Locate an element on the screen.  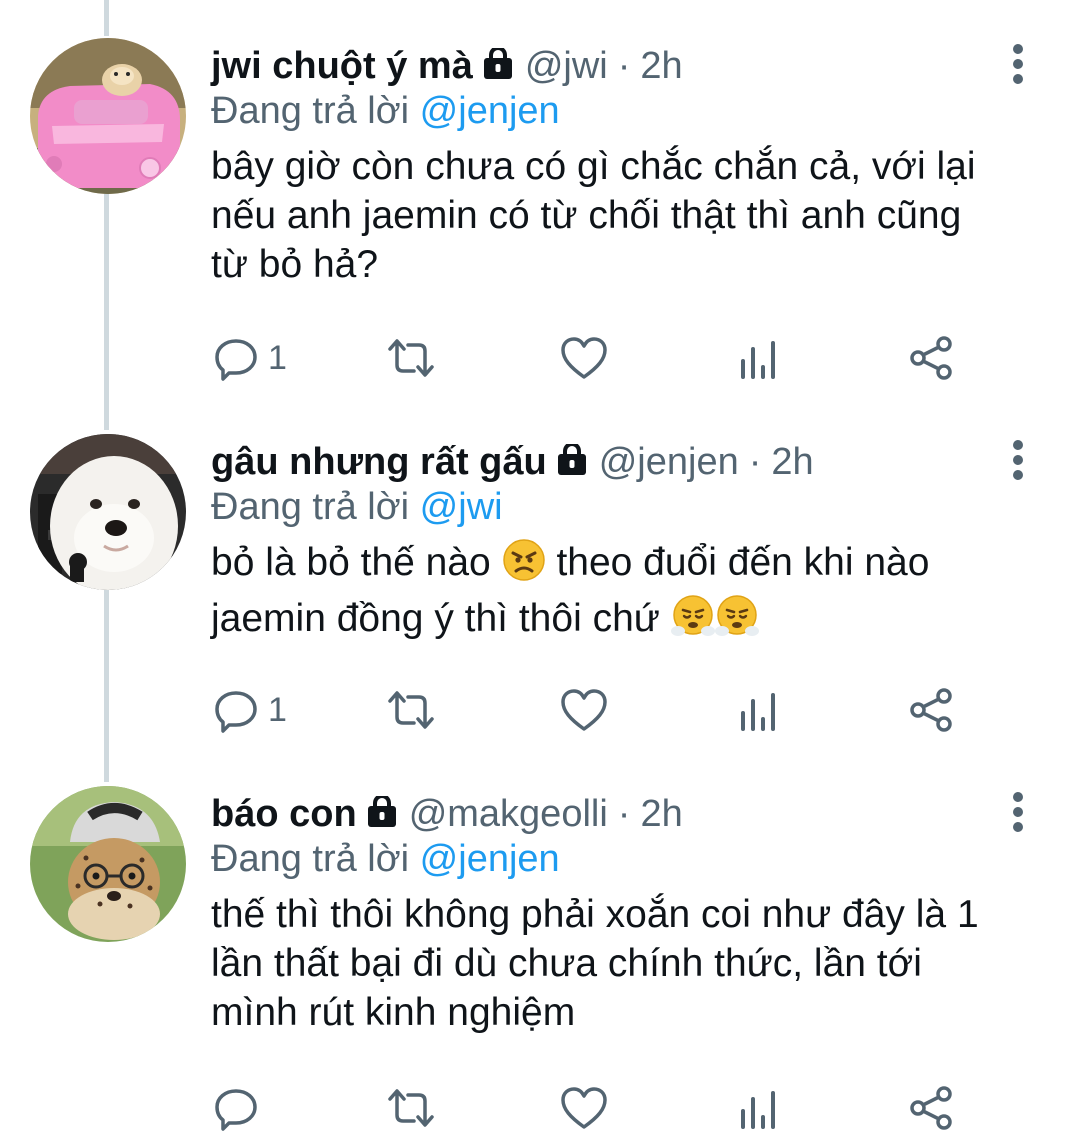
tweet-text-line: từ bỏ hả? is located at coordinates (295, 264).